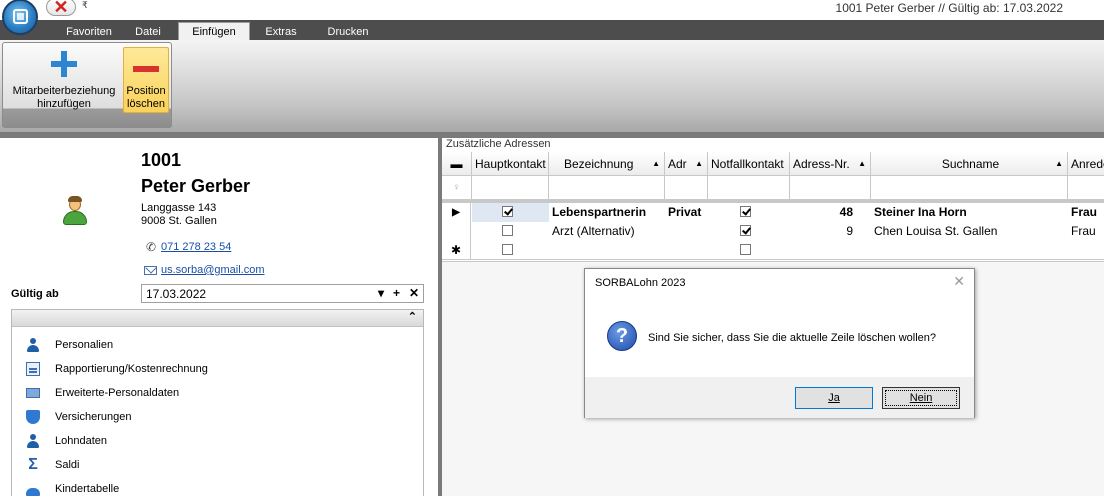  Describe the element at coordinates (381, 293) in the screenshot. I see `valid-from-dropdown-icon: ▾` at that location.